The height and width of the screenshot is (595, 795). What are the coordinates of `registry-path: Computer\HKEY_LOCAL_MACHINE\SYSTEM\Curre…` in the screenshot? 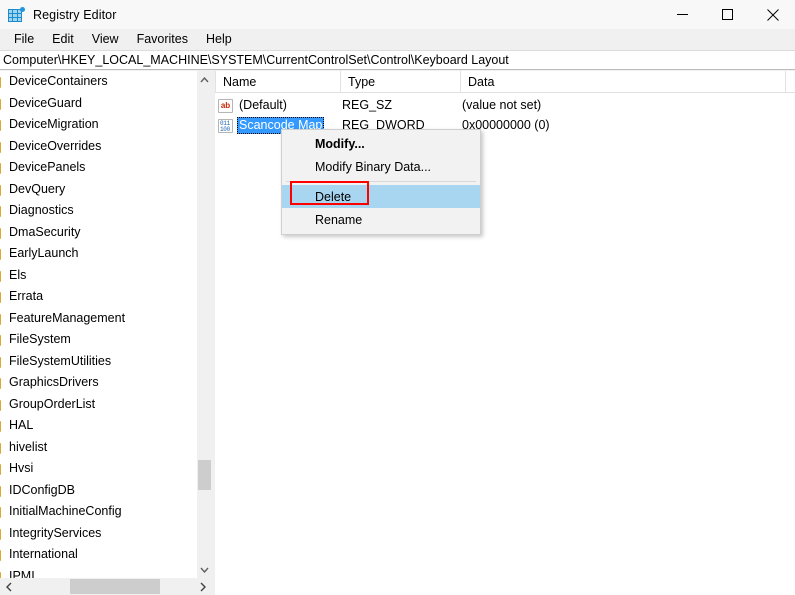 It's located at (256, 60).